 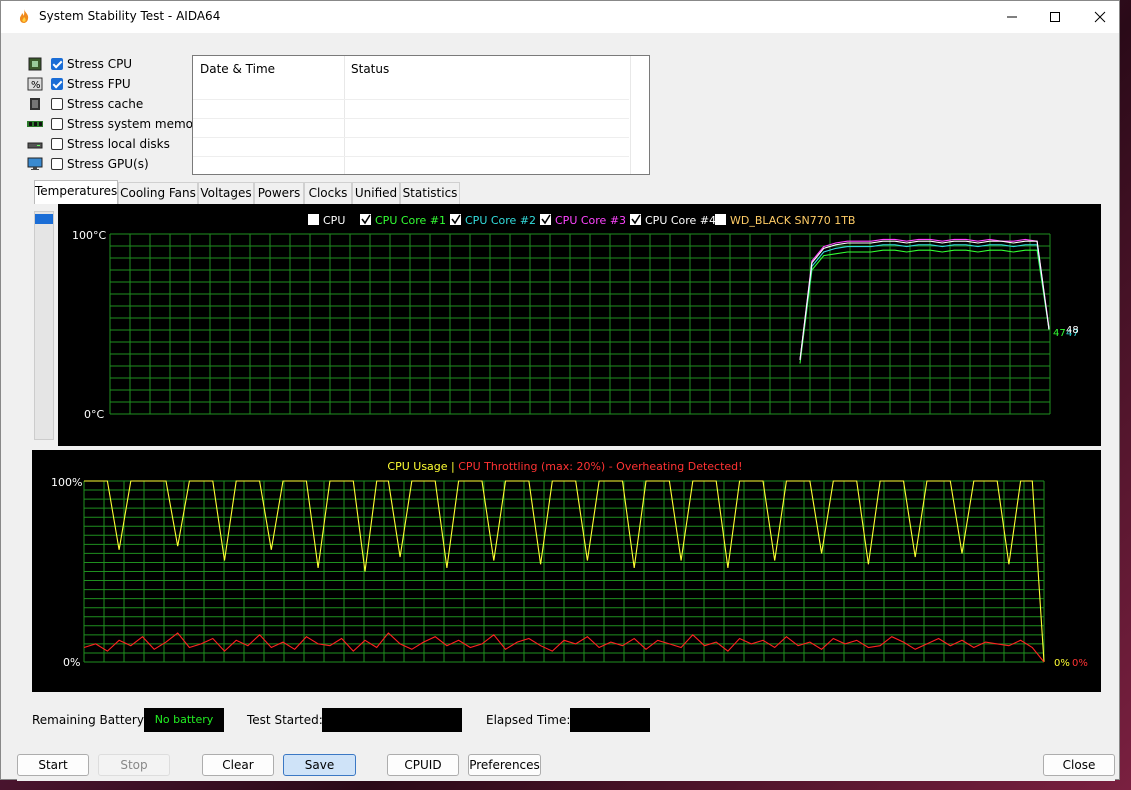 I want to click on scrollbar-thumb, so click(x=44, y=219).